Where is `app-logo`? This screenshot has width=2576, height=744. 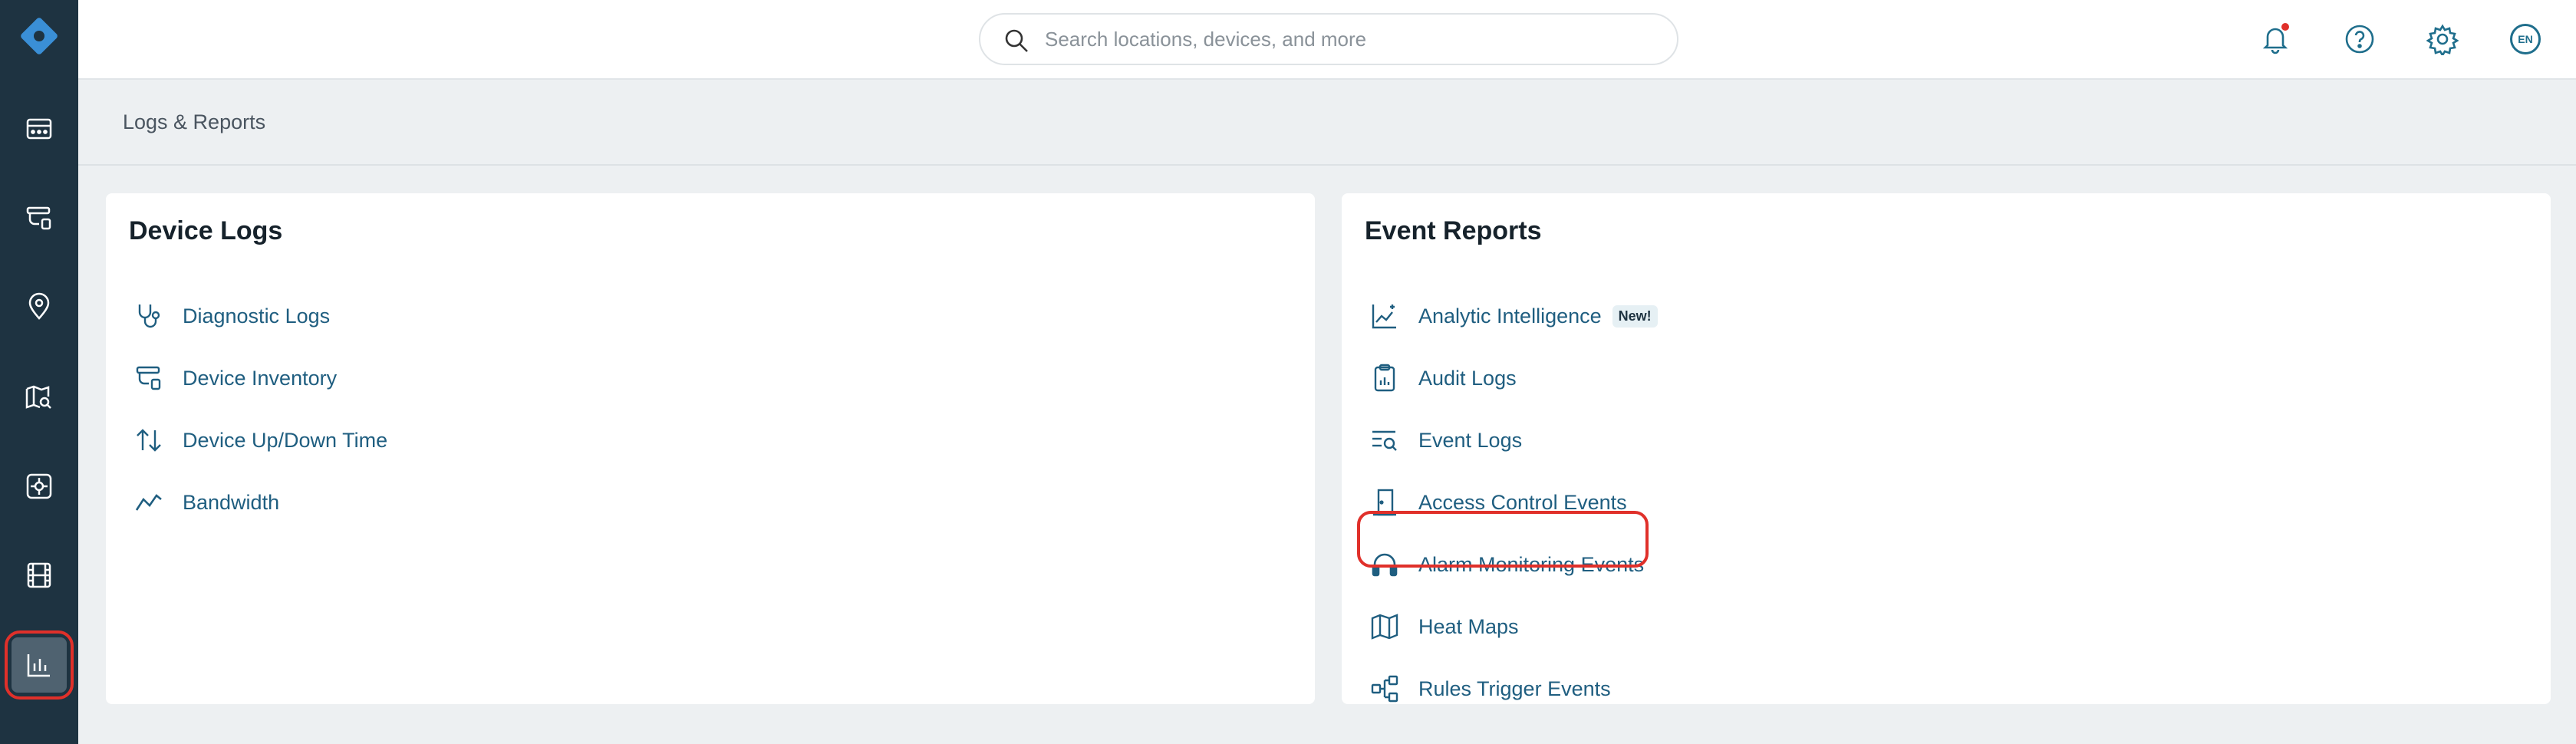 app-logo is located at coordinates (39, 36).